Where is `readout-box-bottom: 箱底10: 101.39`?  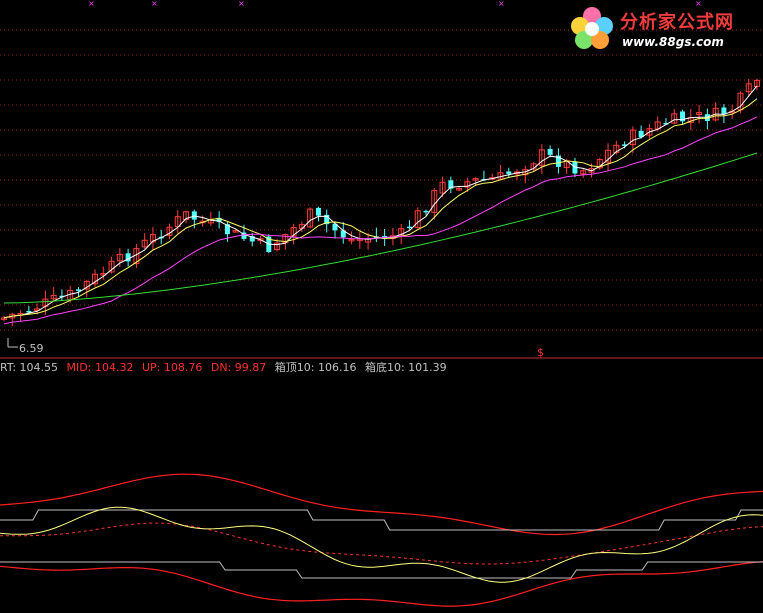
readout-box-bottom: 箱底10: 101.39 is located at coordinates (405, 367).